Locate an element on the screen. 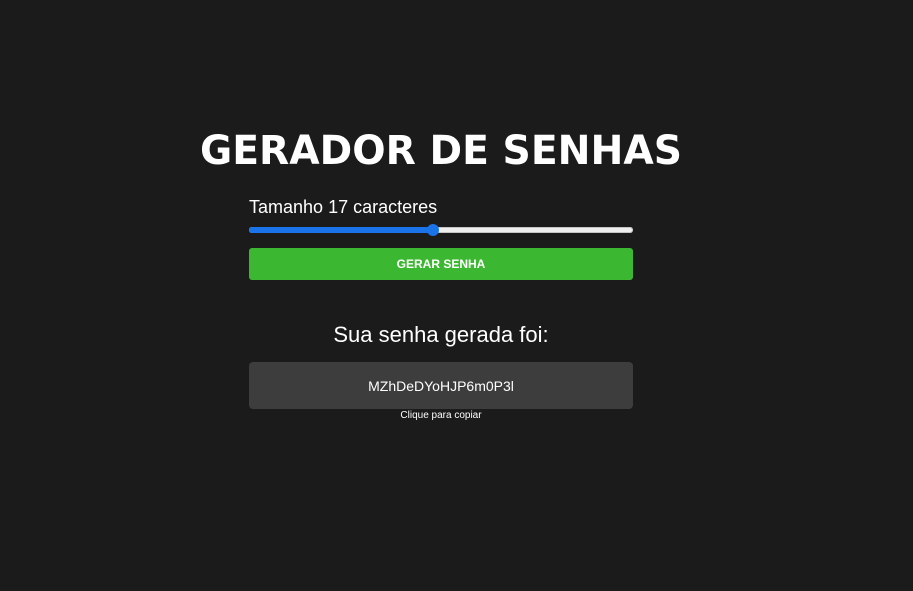 This screenshot has height=591, width=913. generate-password-button: GERAR SENHA is located at coordinates (441, 264).